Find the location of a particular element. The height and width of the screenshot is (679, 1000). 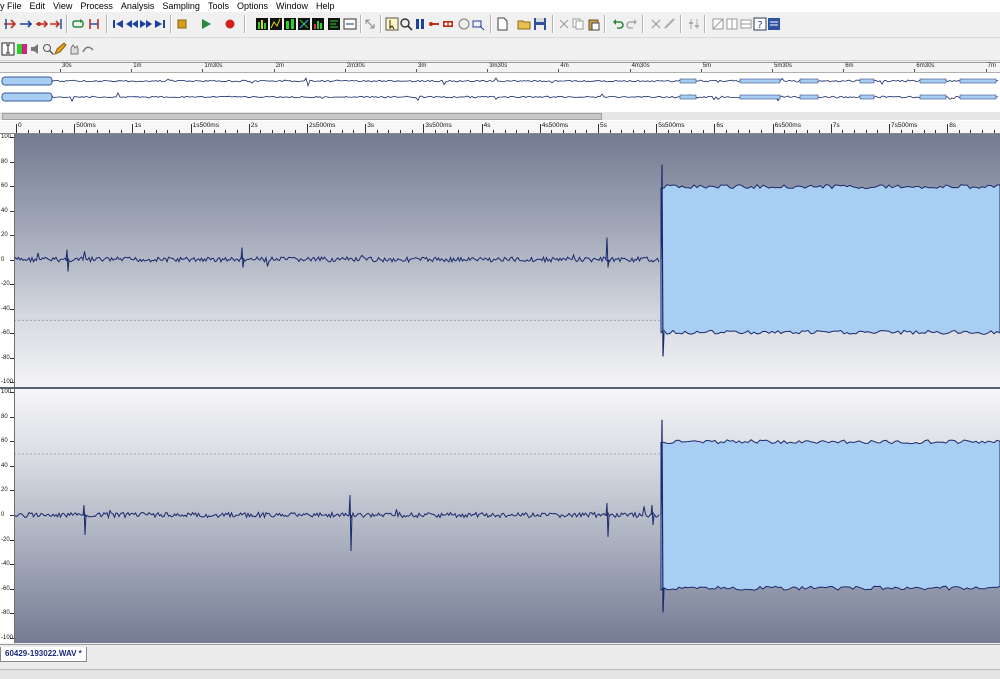

properties-icon is located at coordinates (774, 24).